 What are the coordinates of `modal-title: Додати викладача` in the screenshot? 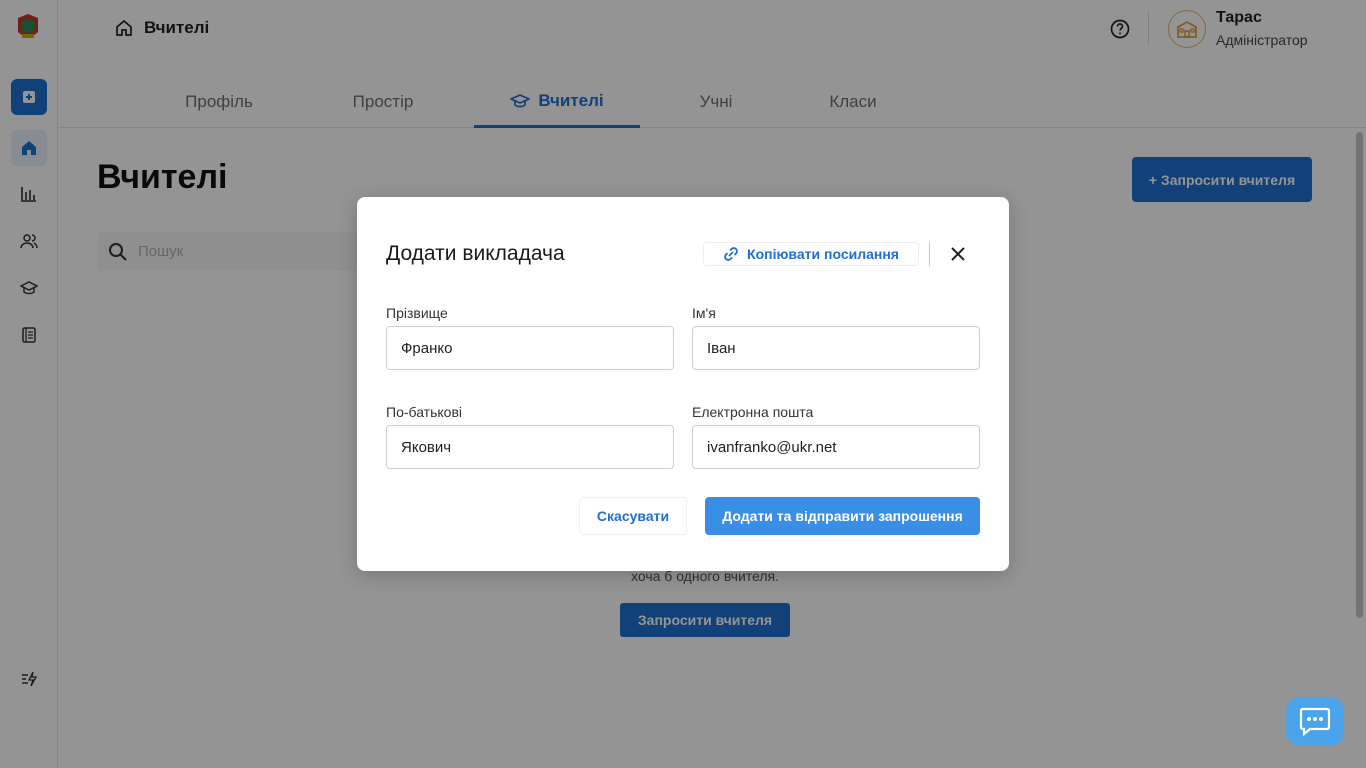 It's located at (475, 253).